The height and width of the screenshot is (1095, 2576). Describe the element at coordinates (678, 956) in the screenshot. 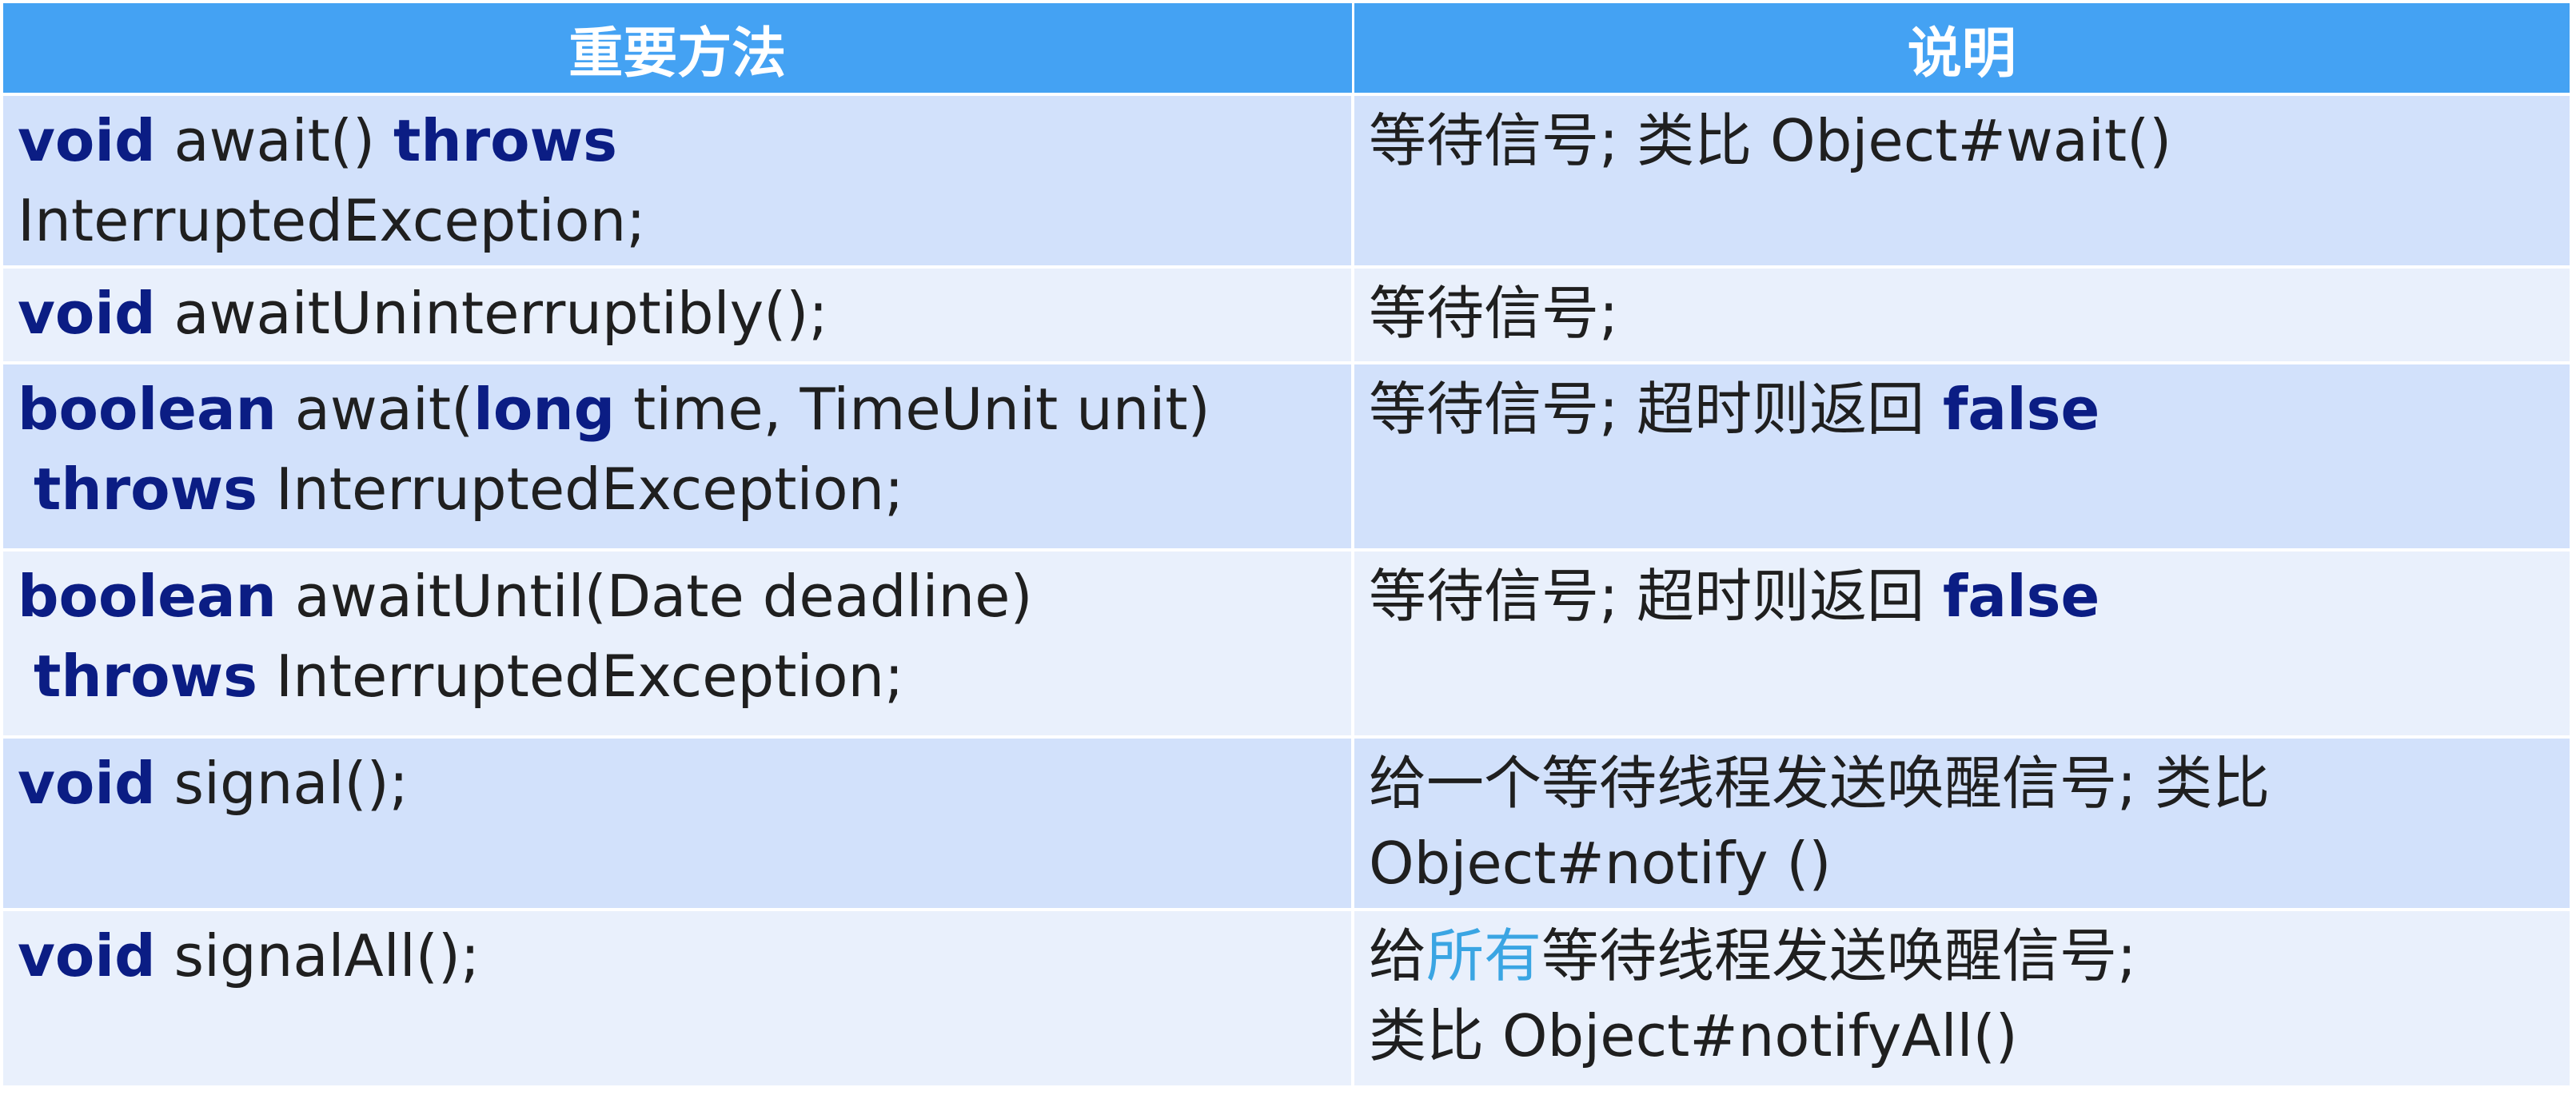

I see `method-signature-line: void signalAll();` at that location.